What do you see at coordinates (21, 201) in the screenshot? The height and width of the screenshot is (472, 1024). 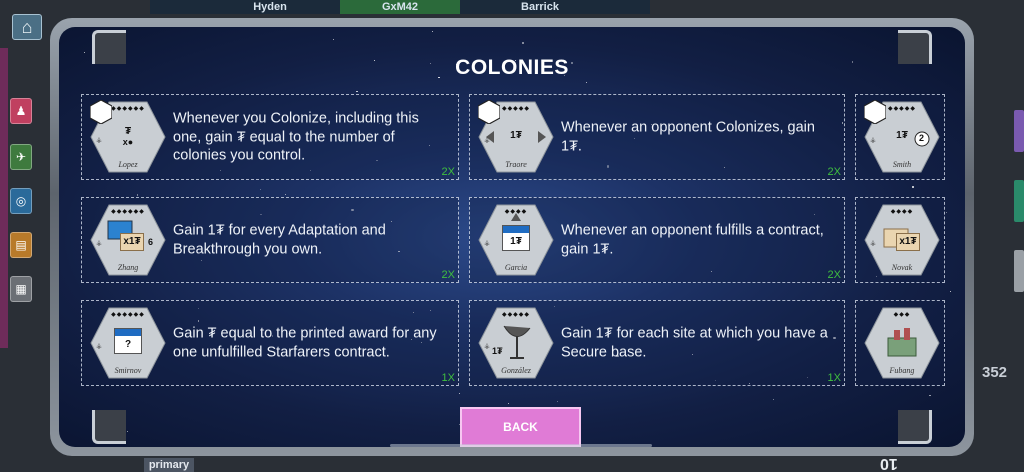 I see `side-button-3: ◎` at bounding box center [21, 201].